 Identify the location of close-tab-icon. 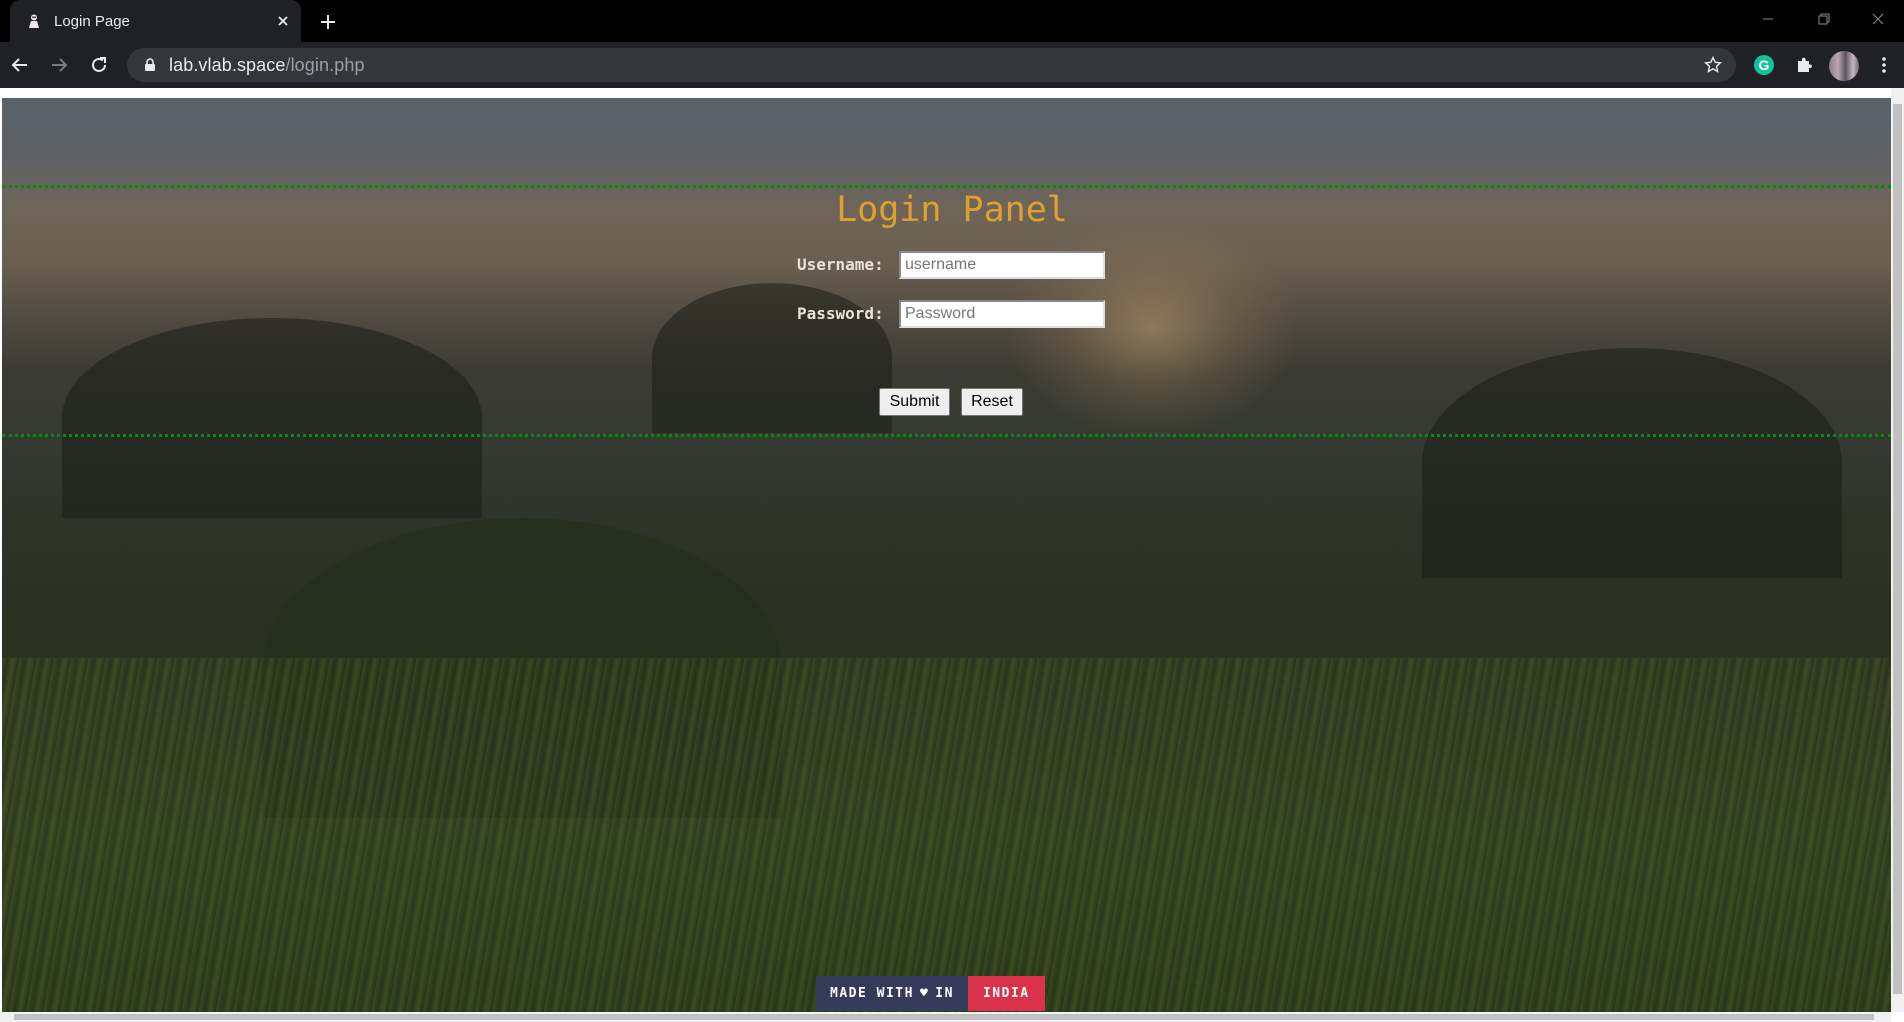
(283, 21).